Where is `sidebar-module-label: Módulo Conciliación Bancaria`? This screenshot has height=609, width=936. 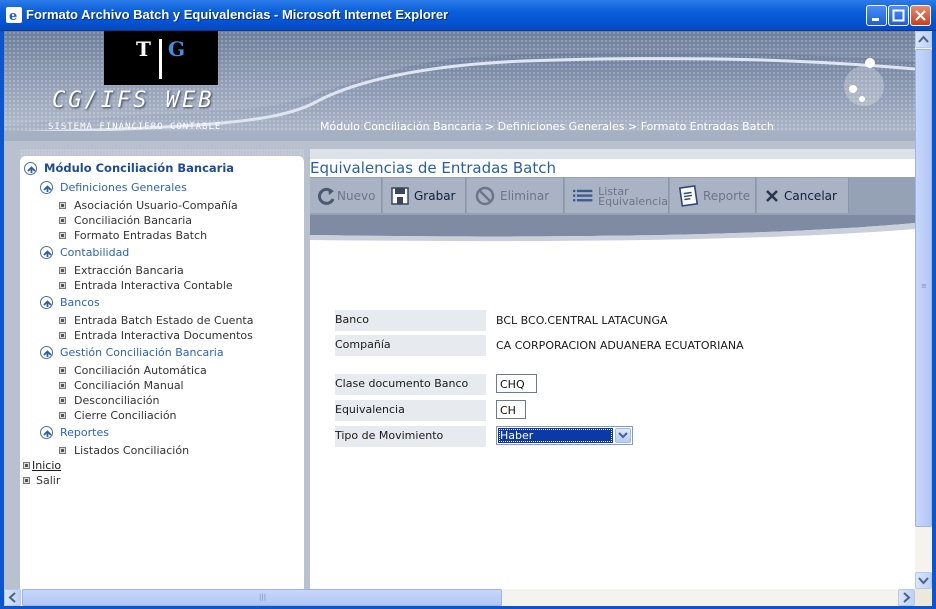
sidebar-module-label: Módulo Conciliación Bancaria is located at coordinates (139, 168).